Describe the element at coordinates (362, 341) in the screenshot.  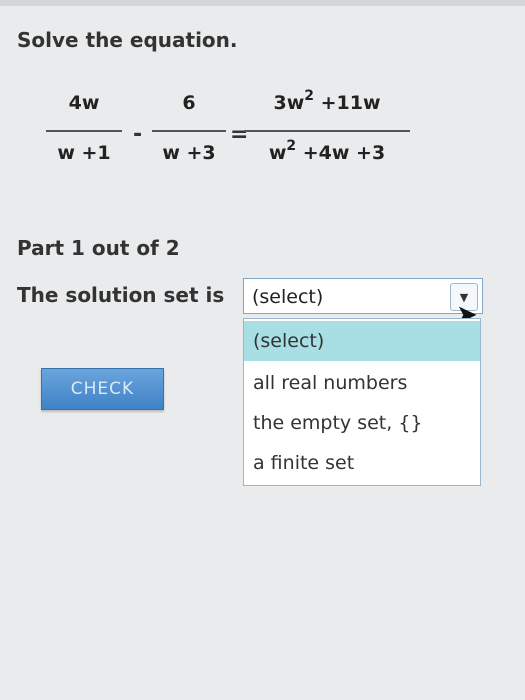
I see `option-select: (select)` at that location.